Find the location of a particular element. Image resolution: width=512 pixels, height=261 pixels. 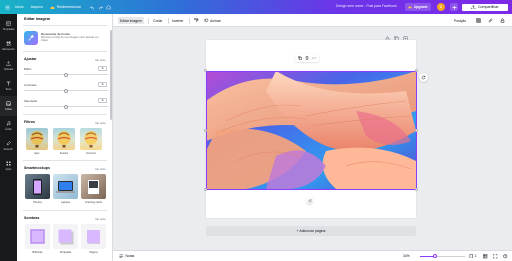

photos-icon is located at coordinates (8, 103).